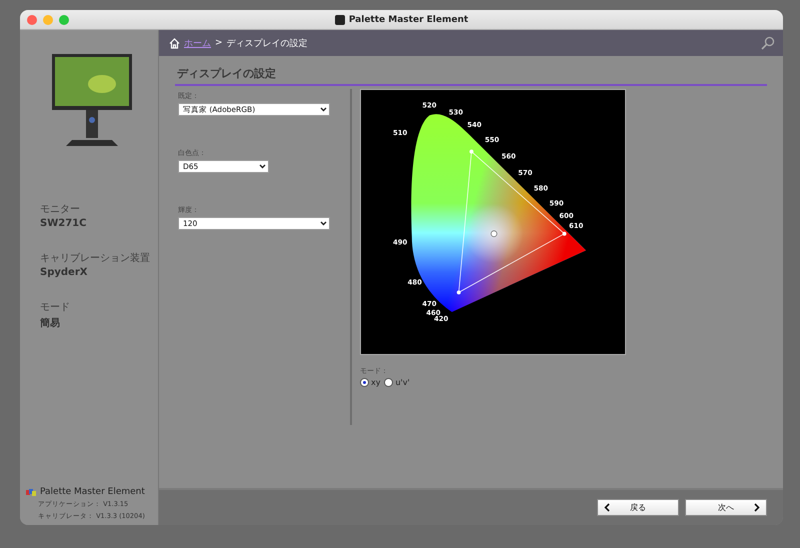 This screenshot has height=548, width=800. What do you see at coordinates (339, 19) in the screenshot?
I see `app-icon` at bounding box center [339, 19].